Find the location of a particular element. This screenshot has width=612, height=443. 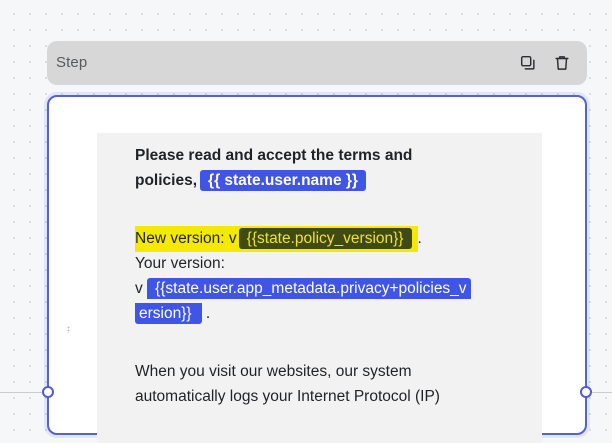

your-version-value-line-2: ersion}} . is located at coordinates (325, 313).